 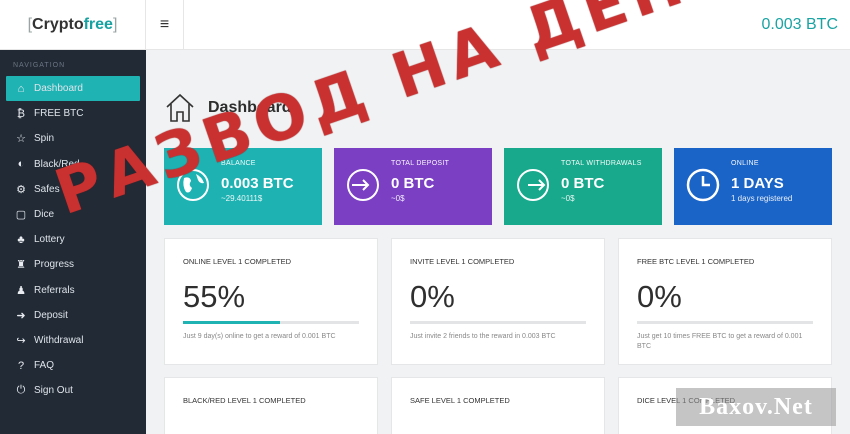 What do you see at coordinates (231, 322) in the screenshot?
I see `progress-fill` at bounding box center [231, 322].